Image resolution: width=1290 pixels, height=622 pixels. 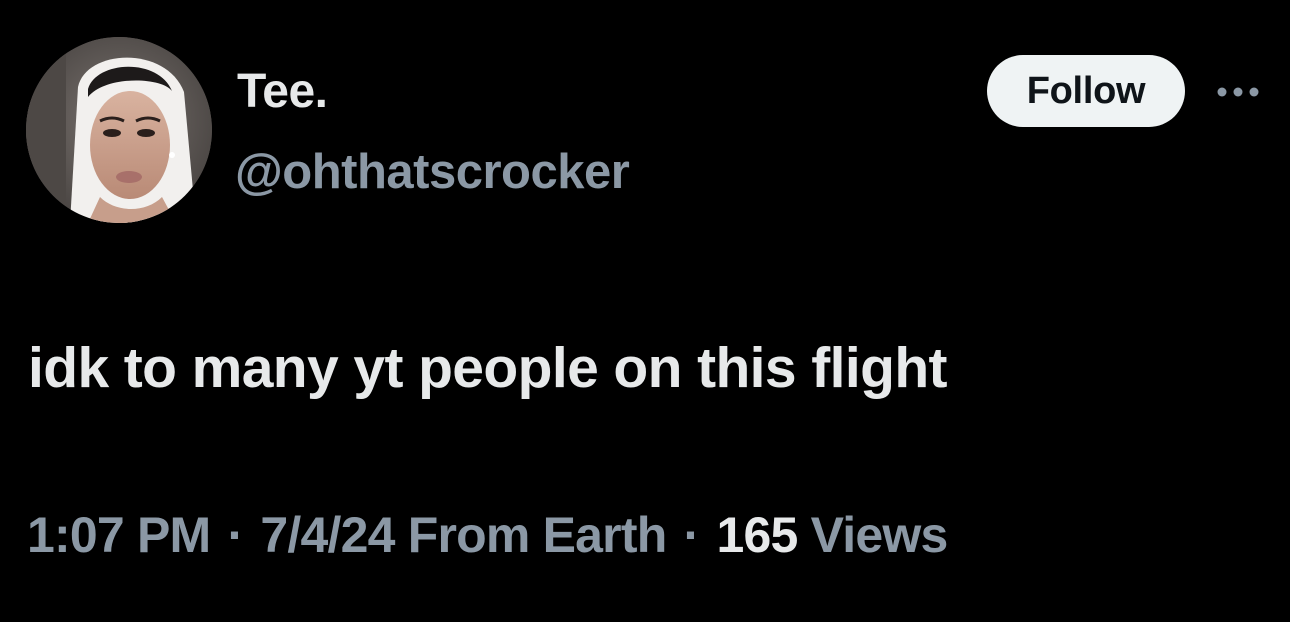 I want to click on tweet-date: 7/4/24, so click(x=327, y=535).